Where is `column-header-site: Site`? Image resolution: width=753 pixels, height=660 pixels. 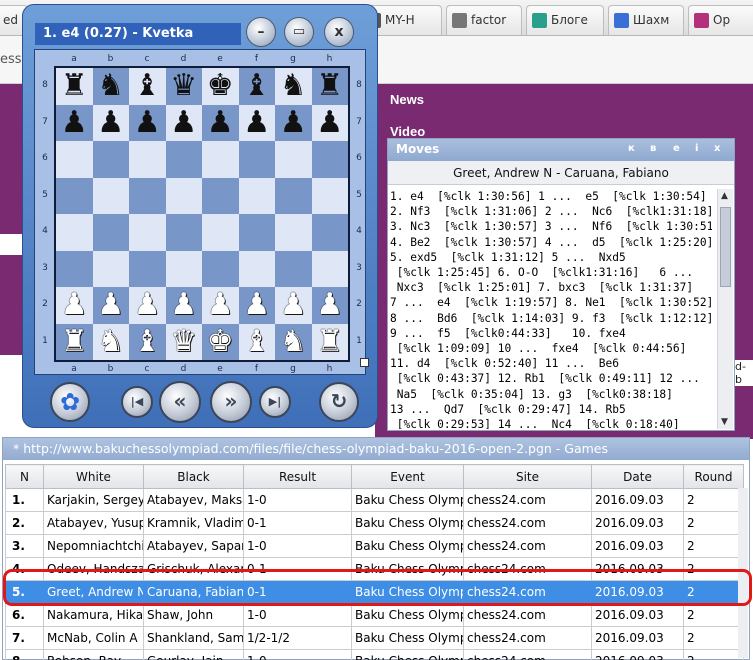 column-header-site: Site is located at coordinates (527, 476).